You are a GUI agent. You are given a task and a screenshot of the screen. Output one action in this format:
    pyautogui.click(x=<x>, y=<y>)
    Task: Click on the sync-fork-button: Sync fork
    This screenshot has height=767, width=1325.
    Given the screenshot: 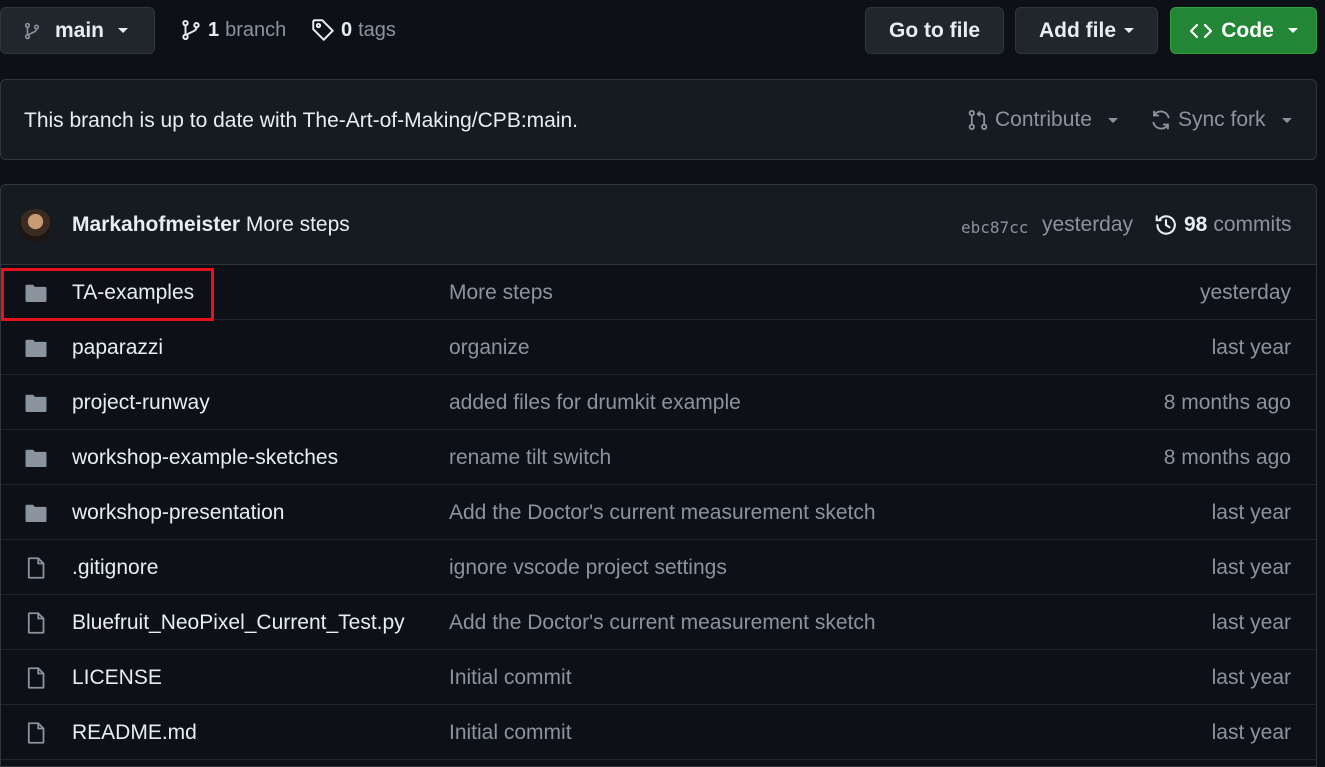 What is the action you would take?
    pyautogui.click(x=1221, y=120)
    